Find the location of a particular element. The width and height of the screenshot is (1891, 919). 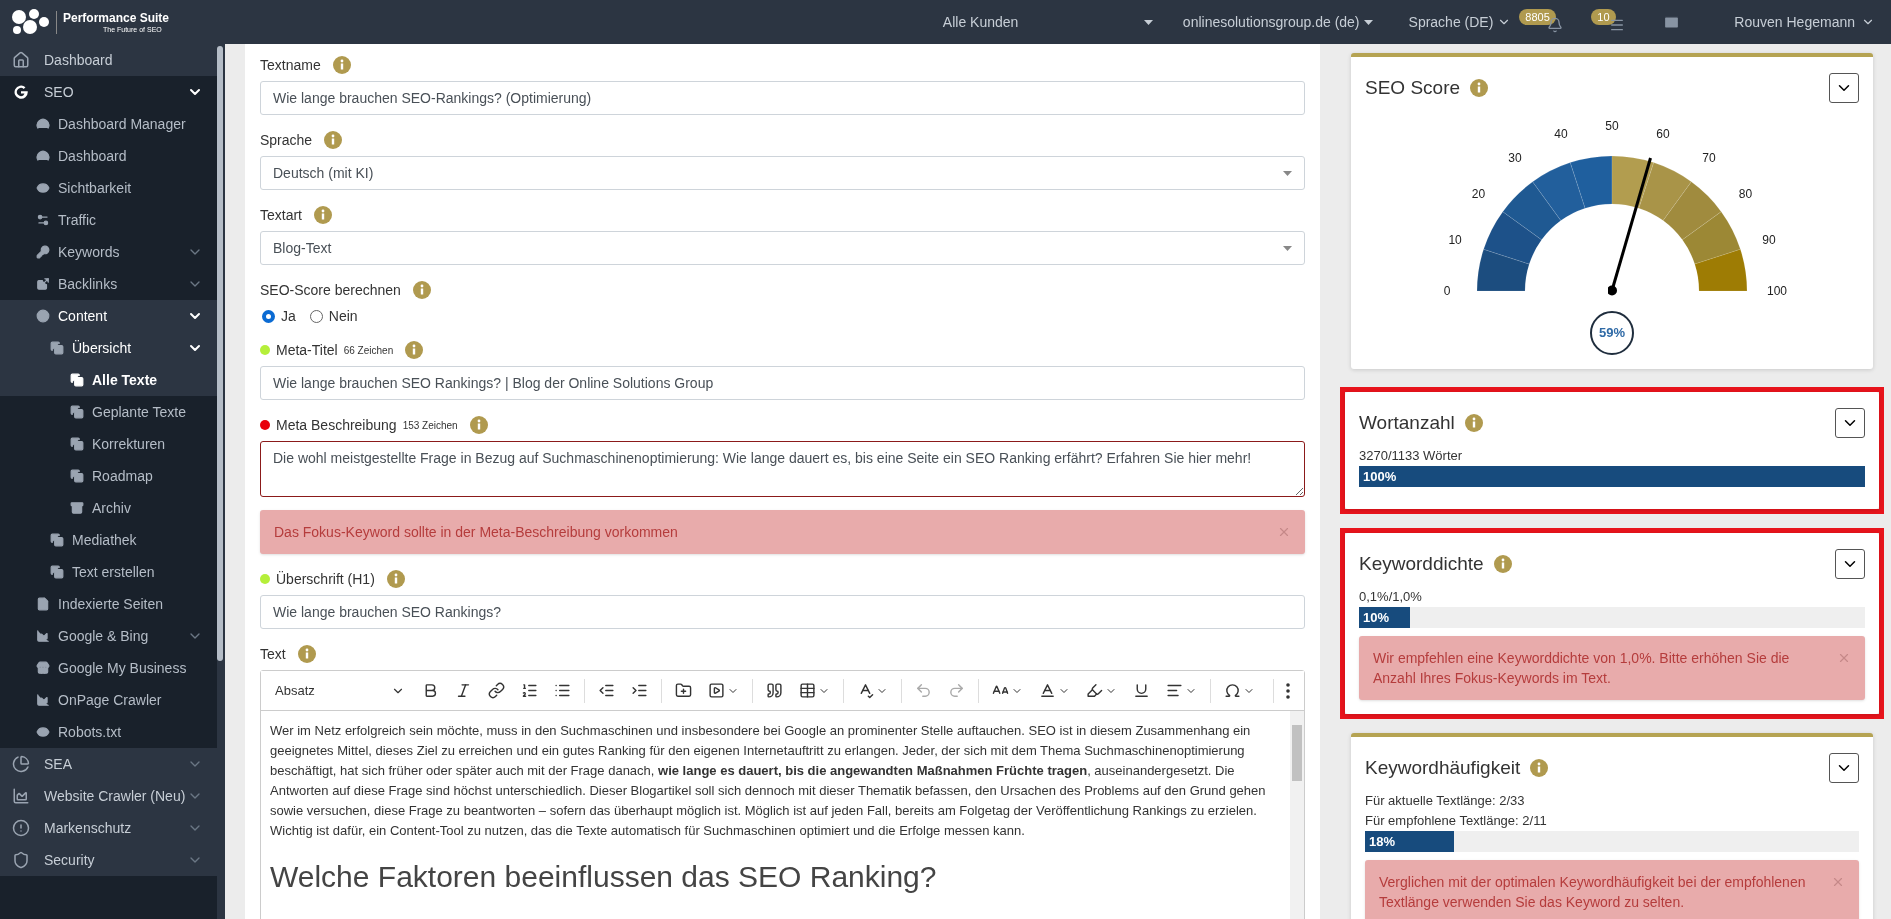

progress-fill: 10% is located at coordinates (1384, 617).